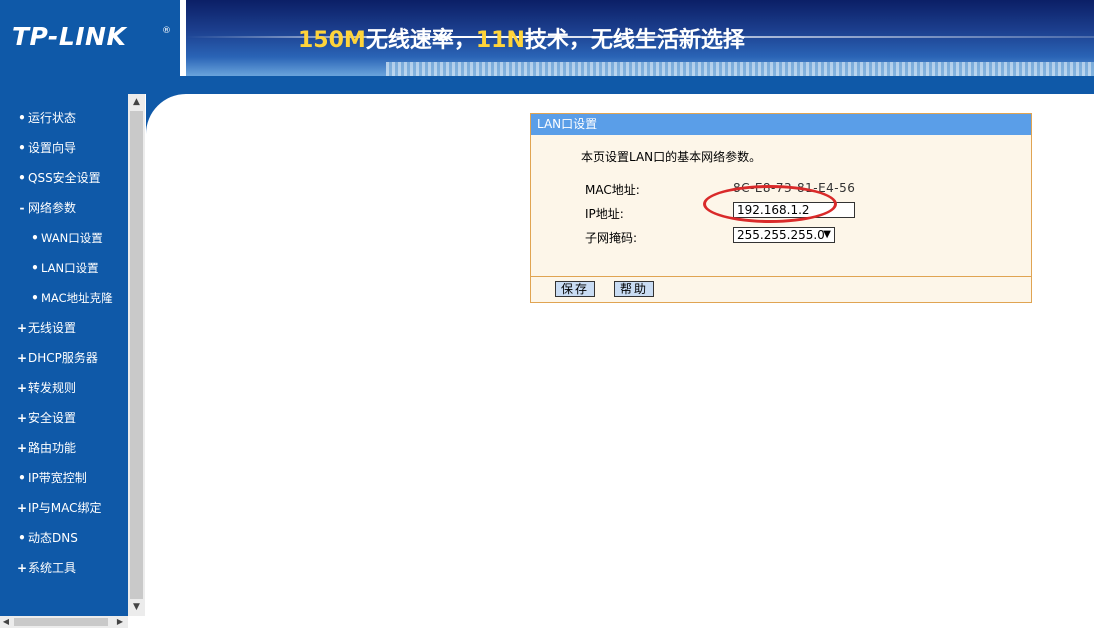  I want to click on banner-slogan: 150M无线速率，11N技术，无线生活新选择, so click(521, 38).